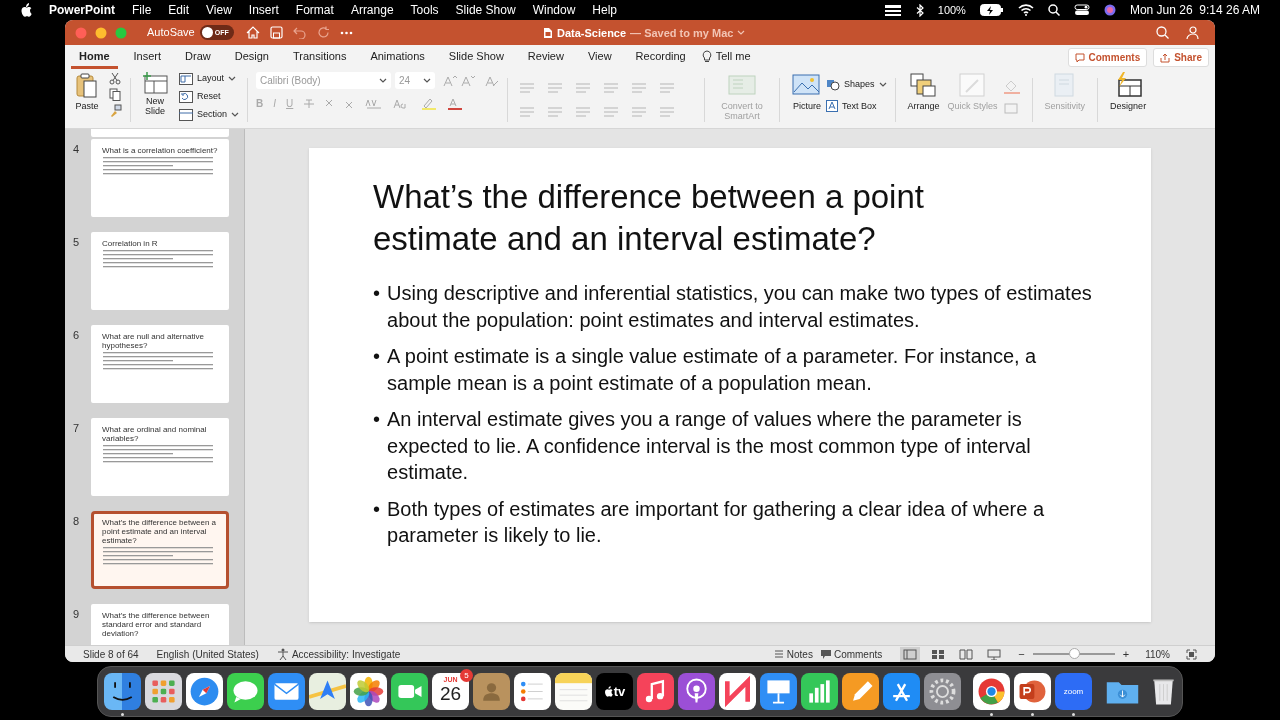  Describe the element at coordinates (942, 691) in the screenshot. I see `gear-icon` at that location.